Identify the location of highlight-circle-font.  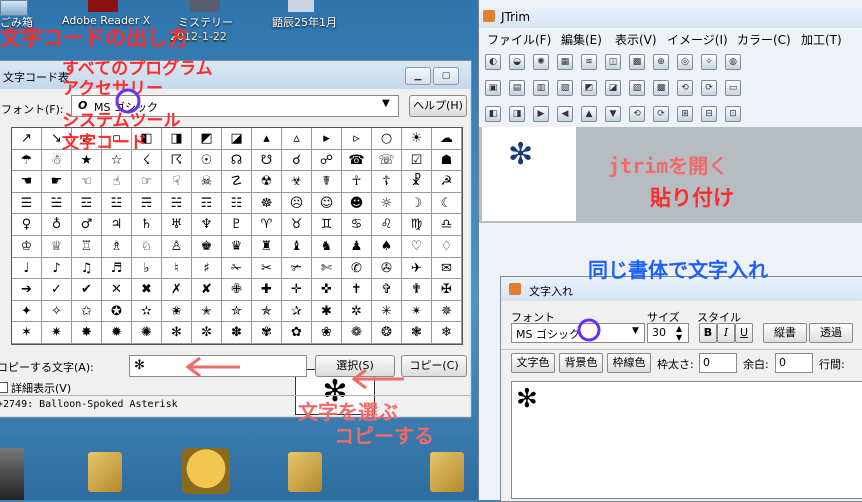
(128, 101).